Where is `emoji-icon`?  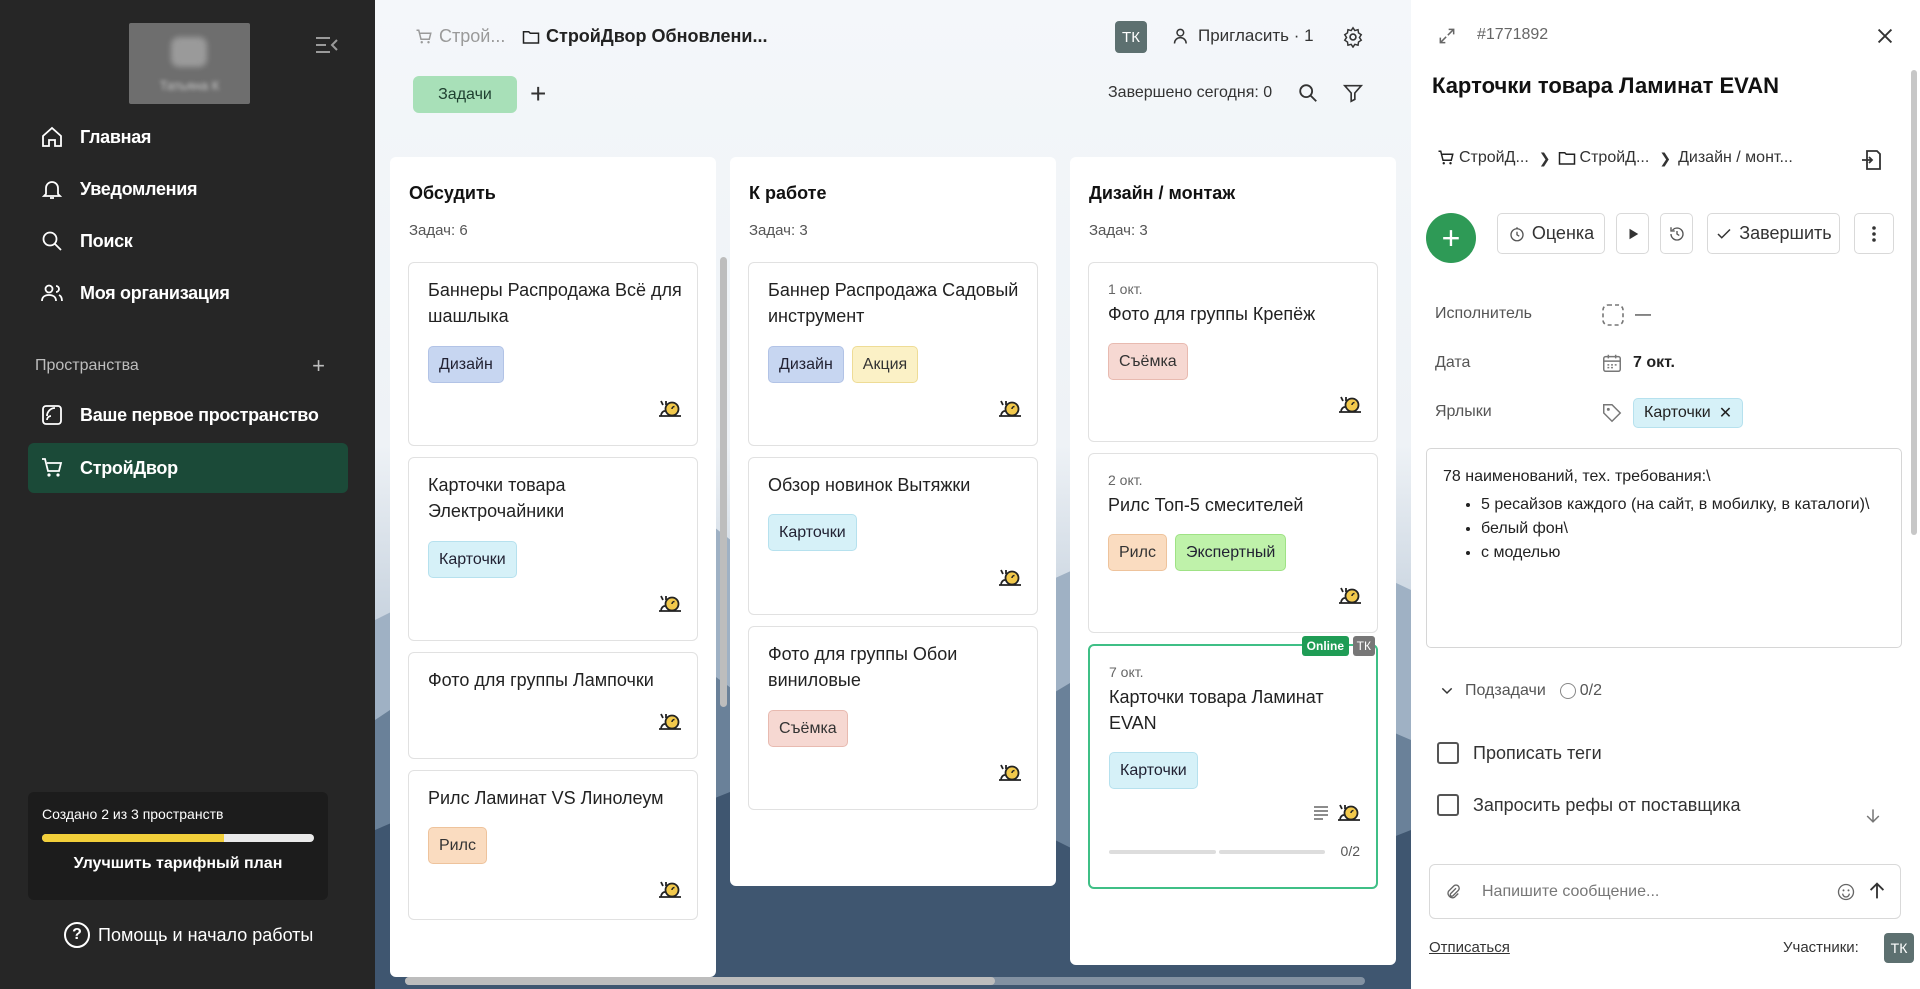
emoji-icon is located at coordinates (1846, 894).